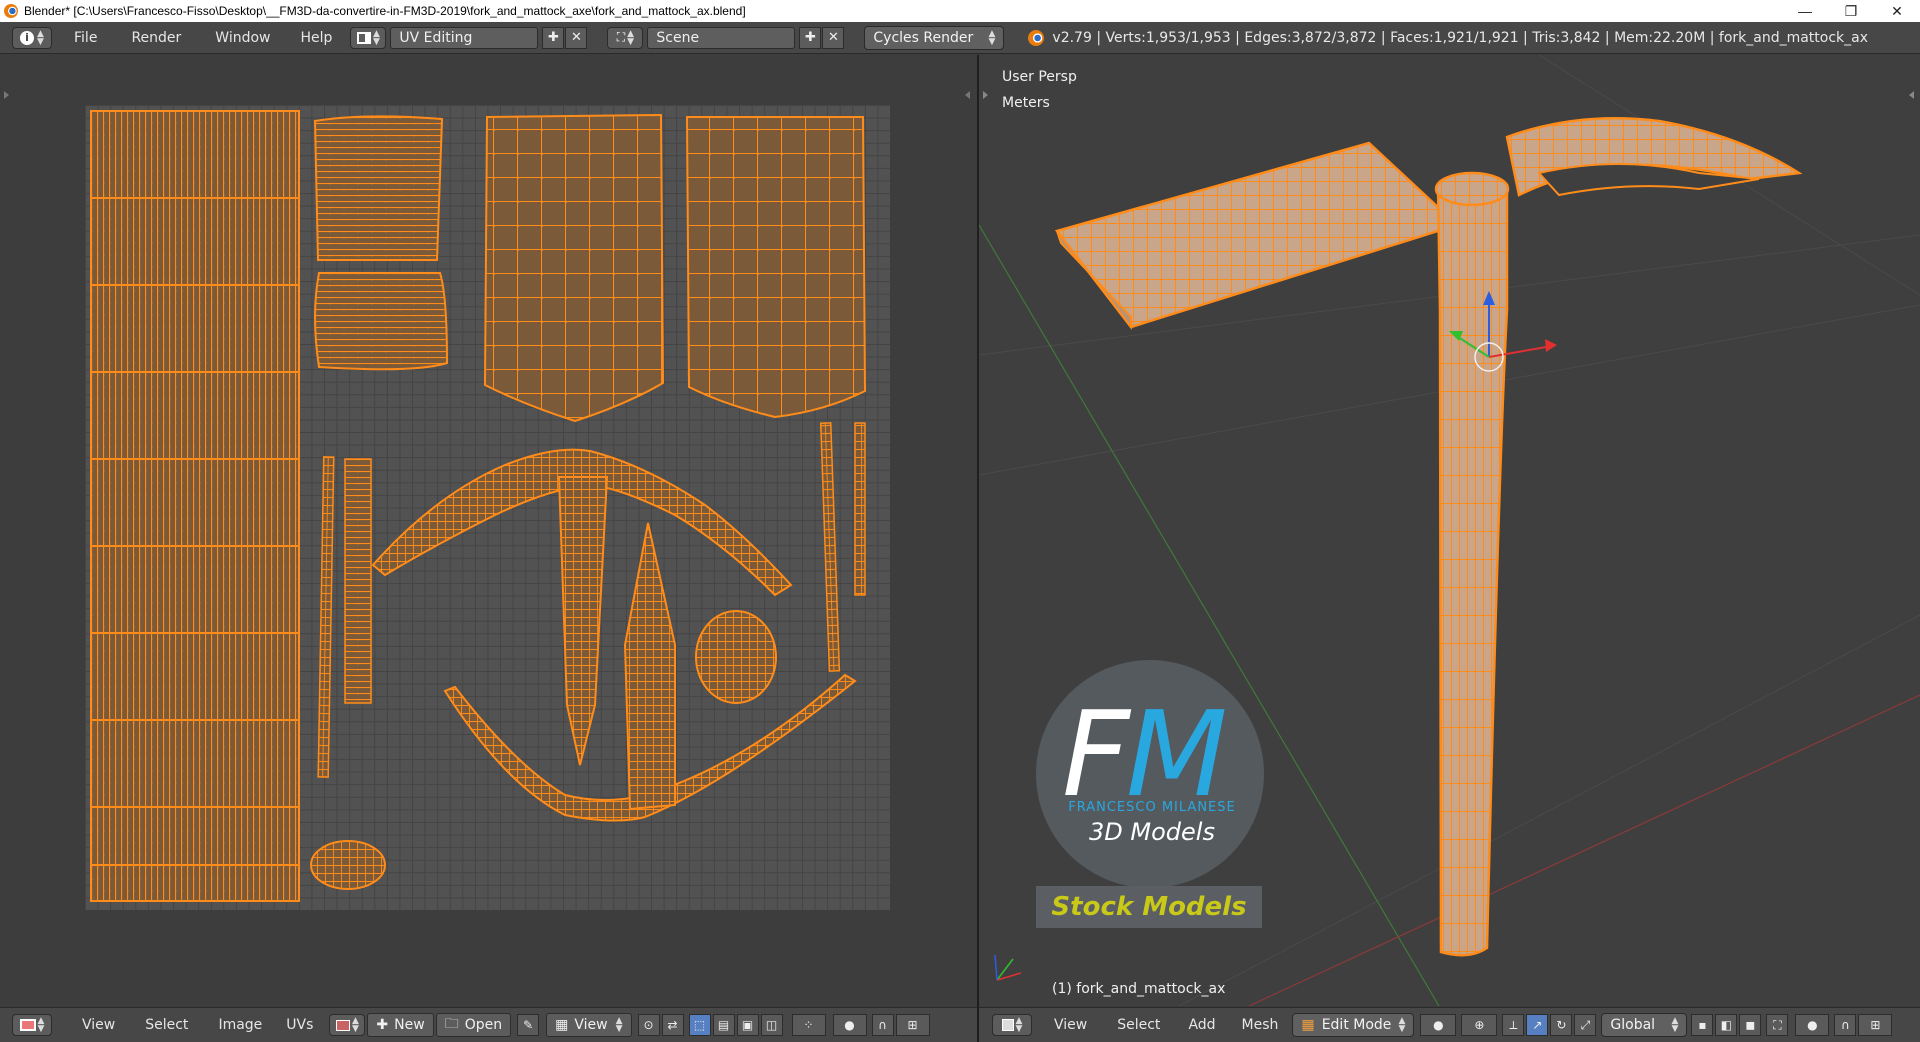 The width and height of the screenshot is (1920, 1042). What do you see at coordinates (1138, 1025) in the screenshot?
I see `3d-menu-select: Select` at bounding box center [1138, 1025].